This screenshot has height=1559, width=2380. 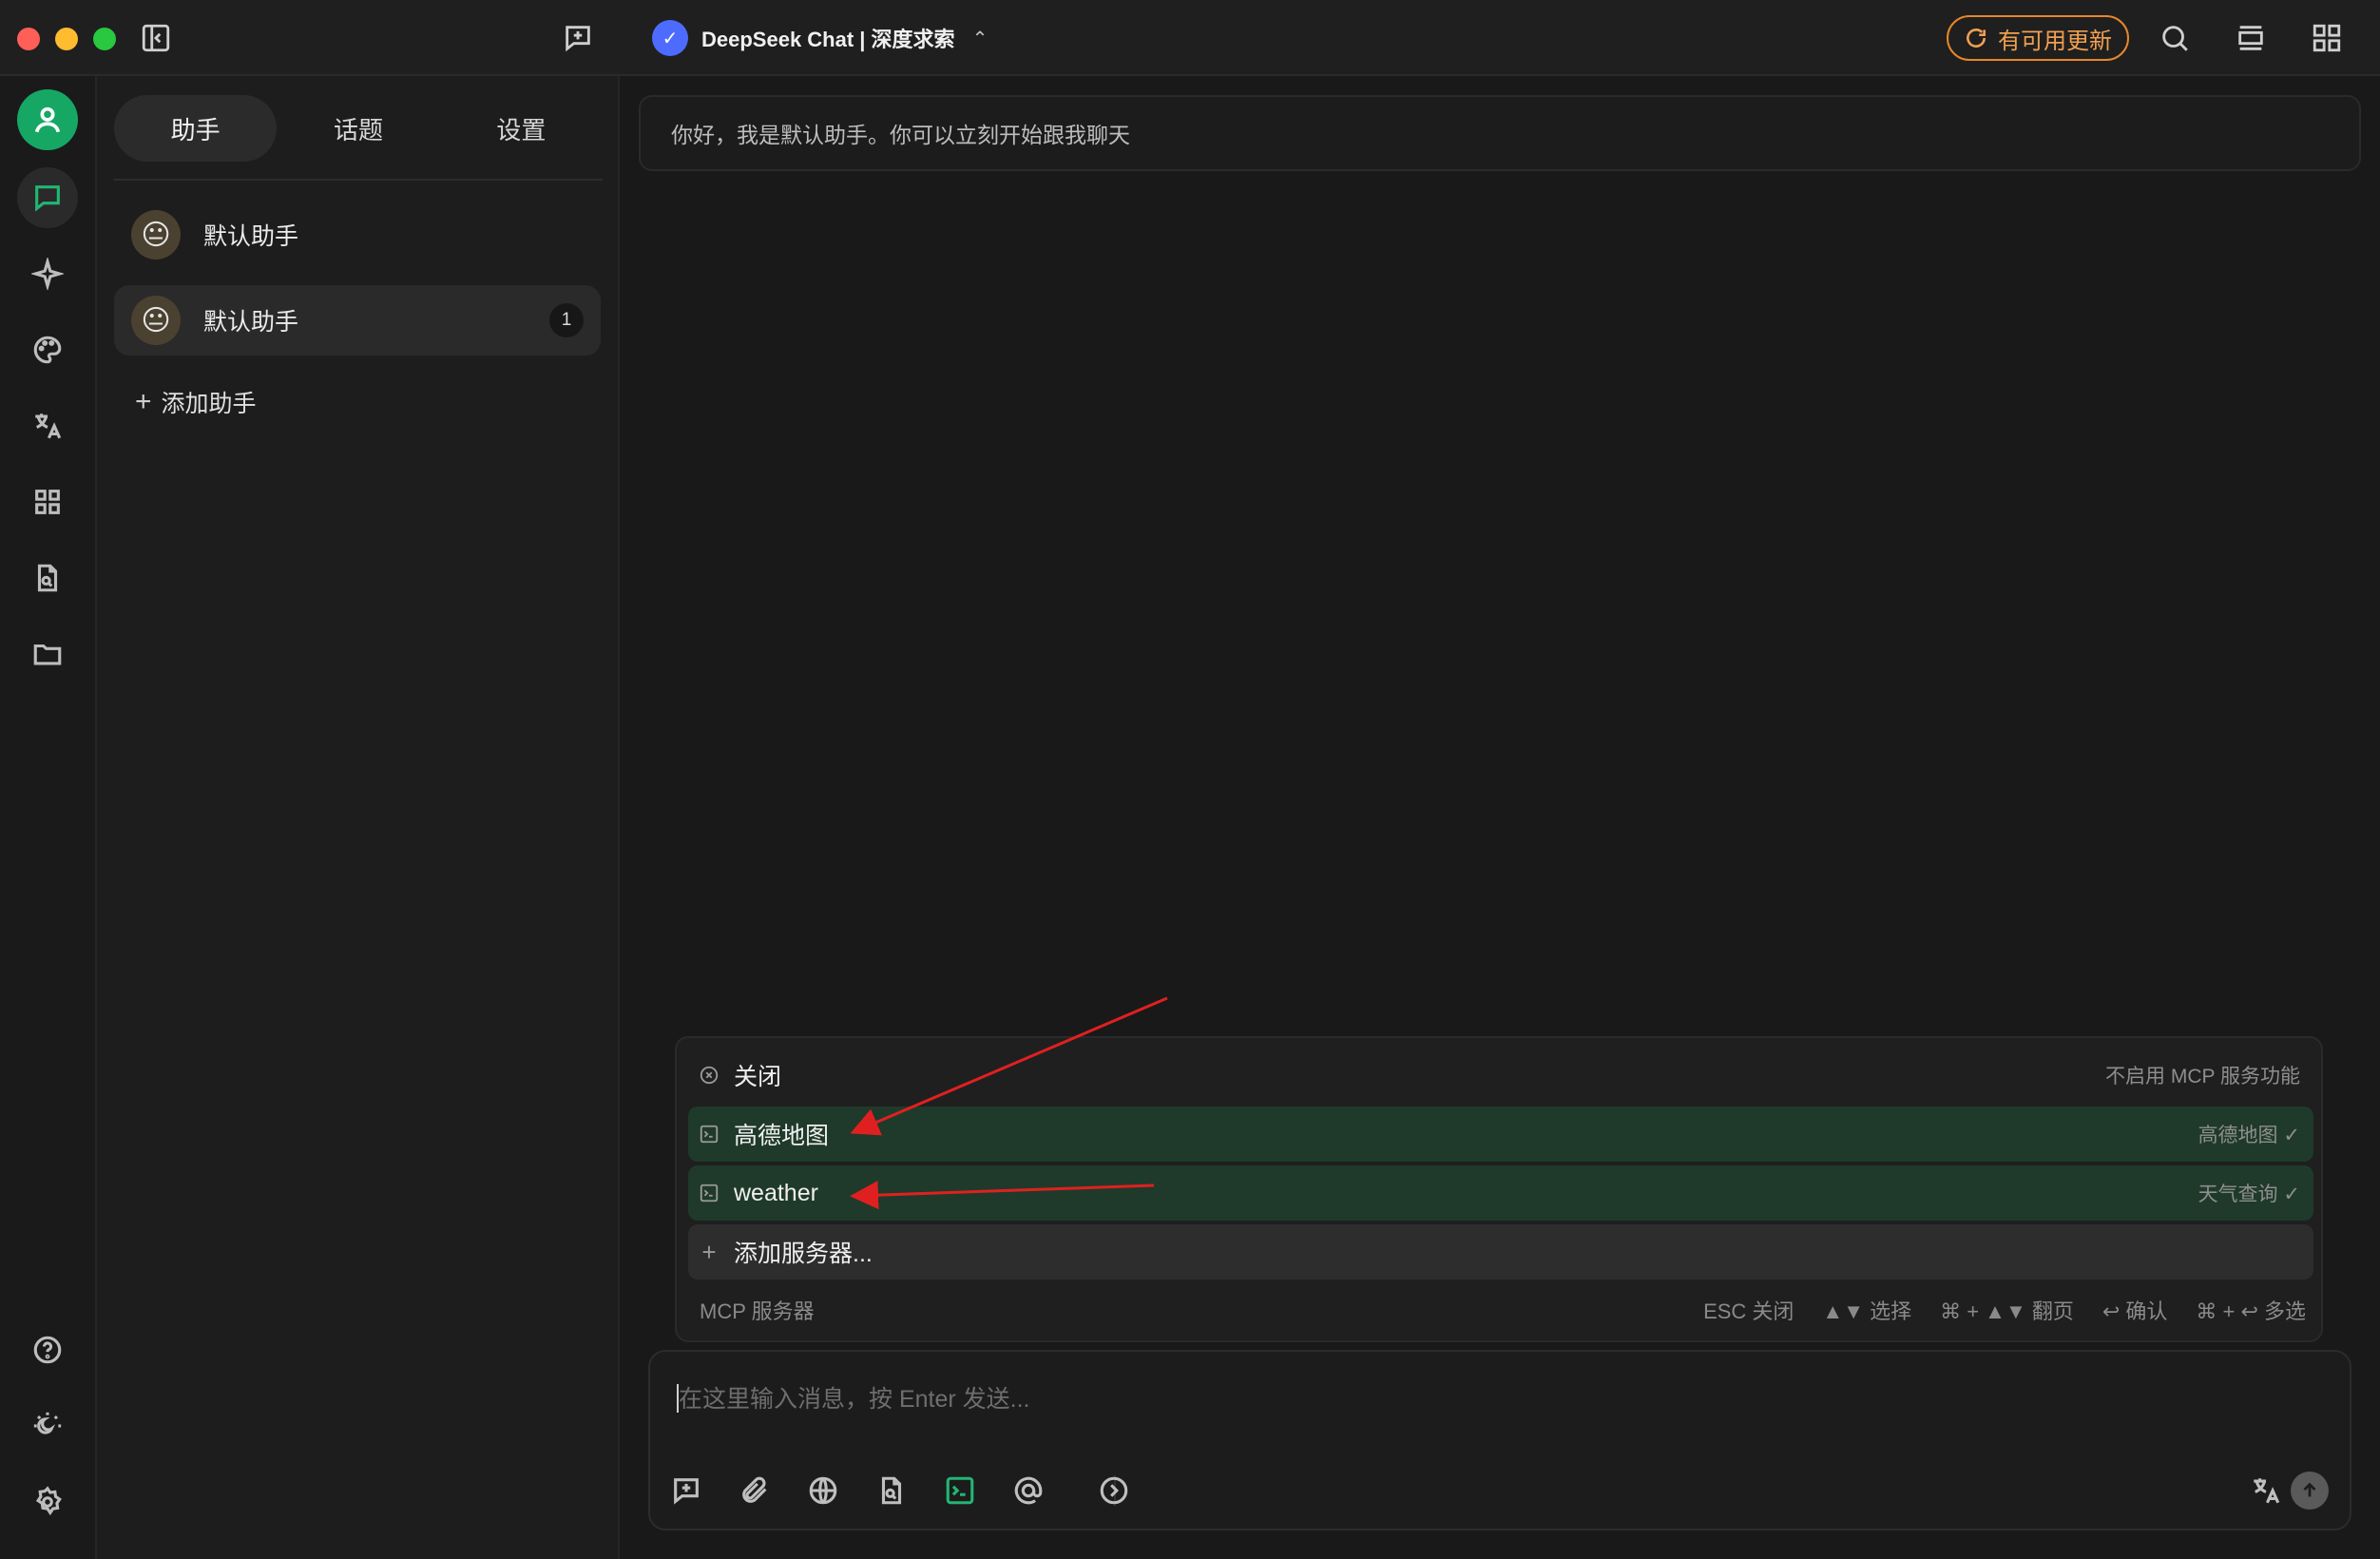 I want to click on rail-settings, so click(x=47, y=1502).